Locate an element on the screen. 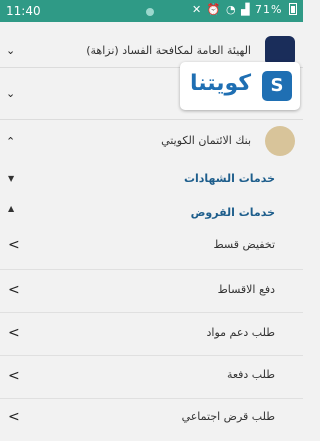 This screenshot has width=320, height=441. battery-icon is located at coordinates (293, 9).